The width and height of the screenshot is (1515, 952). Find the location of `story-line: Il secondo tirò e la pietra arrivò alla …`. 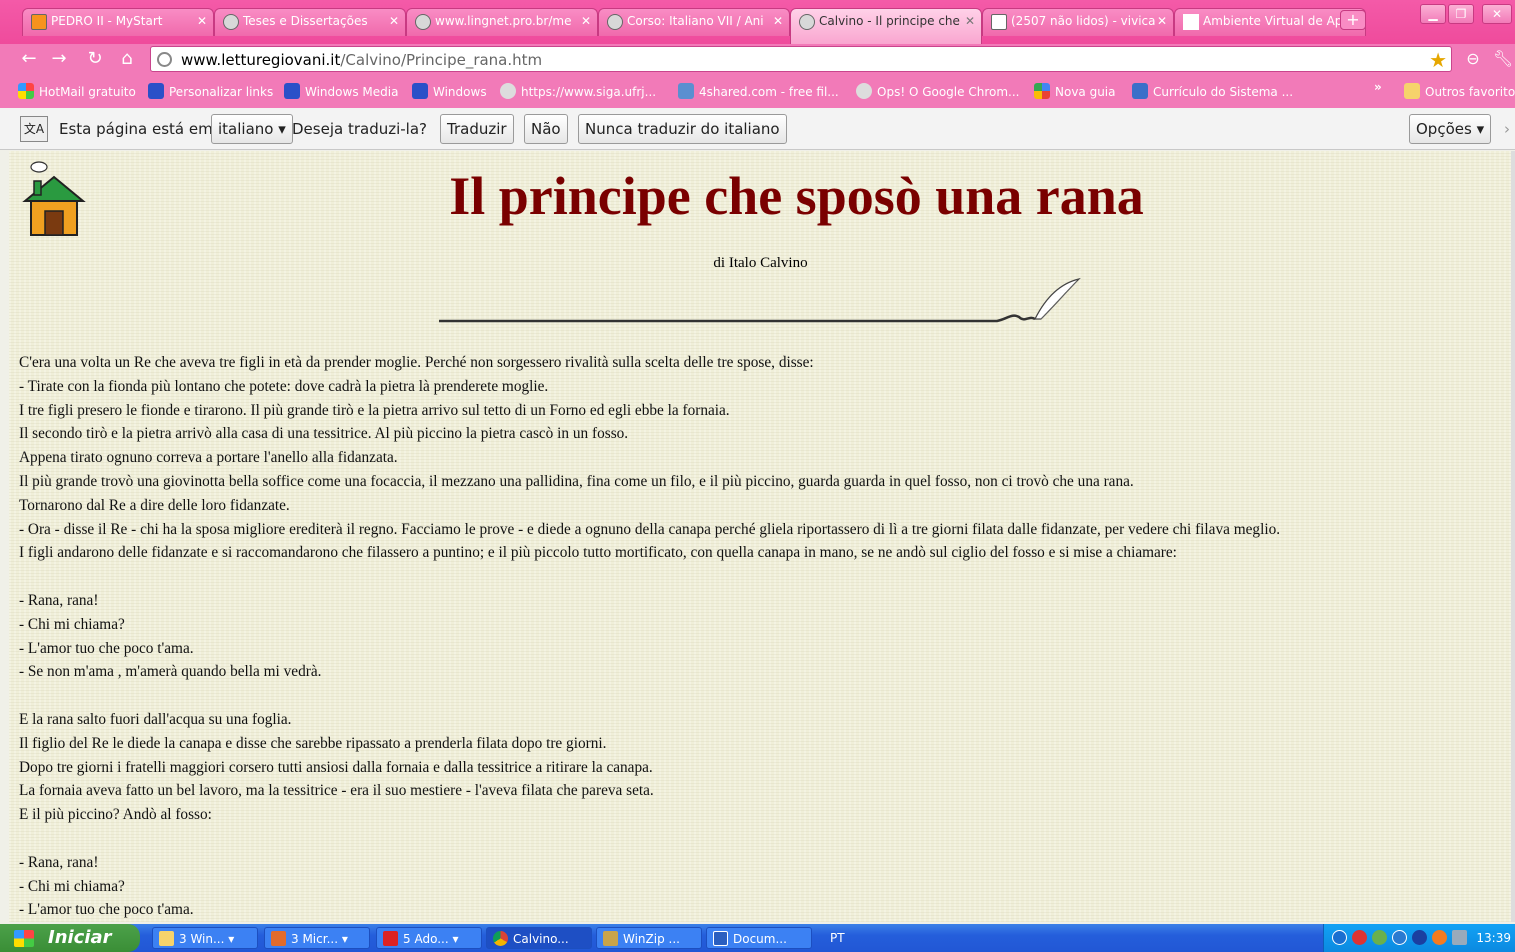

story-line: Il secondo tirò e la pietra arrivò alla … is located at coordinates (324, 434).